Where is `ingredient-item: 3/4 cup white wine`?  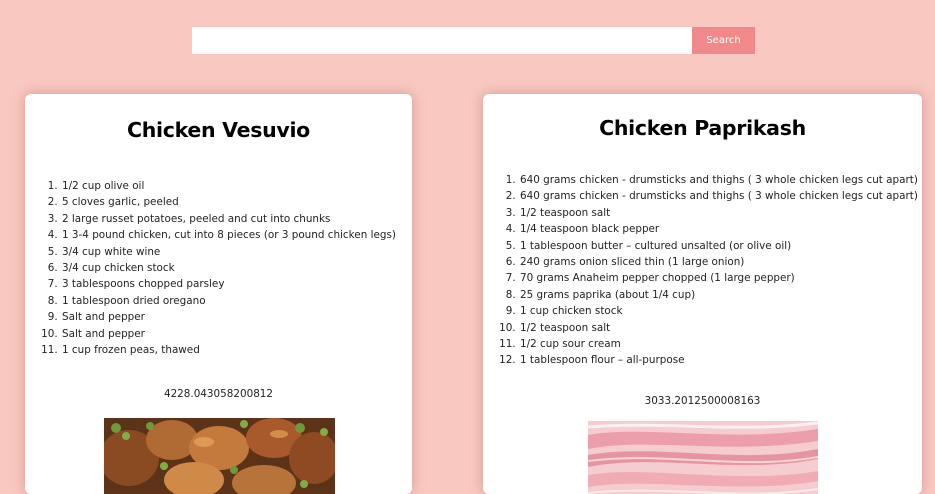
ingredient-item: 3/4 cup white wine is located at coordinates (236, 252).